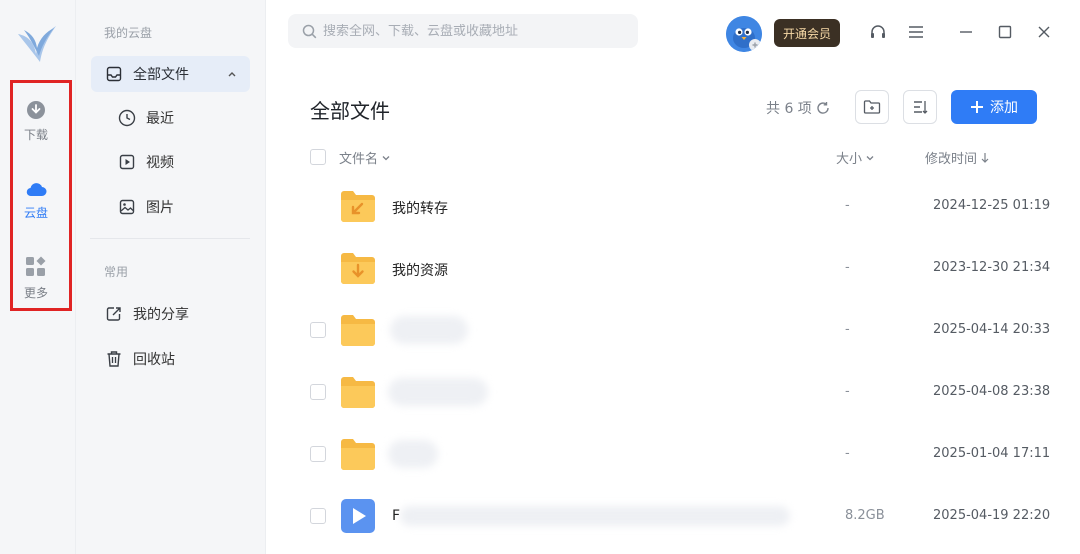 This screenshot has height=554, width=1080. Describe the element at coordinates (823, 108) in the screenshot. I see `refresh-icon` at that location.